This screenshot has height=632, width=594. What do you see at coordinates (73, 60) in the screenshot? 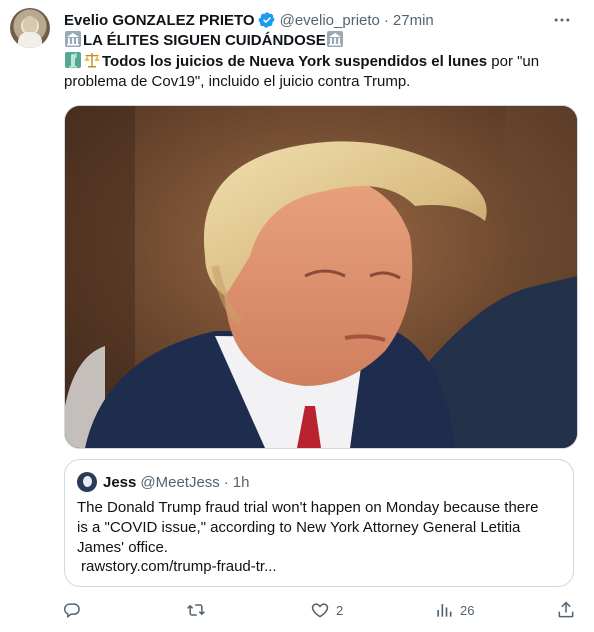
I see `statue-of-liberty-icon` at bounding box center [73, 60].